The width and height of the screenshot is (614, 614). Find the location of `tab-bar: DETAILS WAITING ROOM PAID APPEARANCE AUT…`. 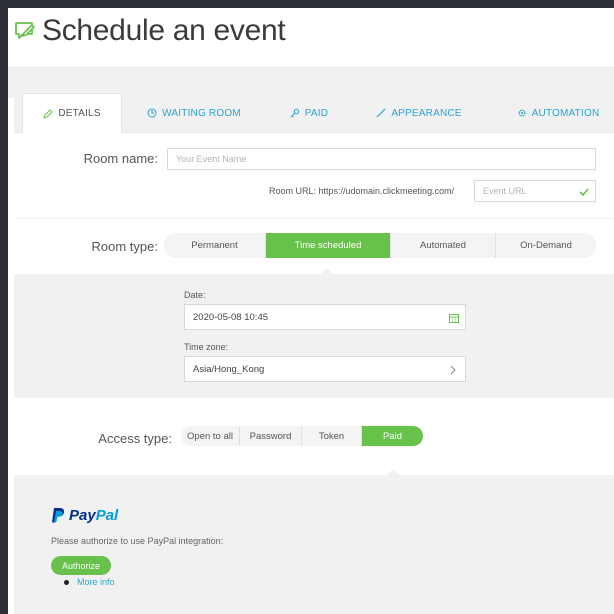

tab-bar: DETAILS WAITING ROOM PAID APPEARANCE AUT… is located at coordinates (314, 113).